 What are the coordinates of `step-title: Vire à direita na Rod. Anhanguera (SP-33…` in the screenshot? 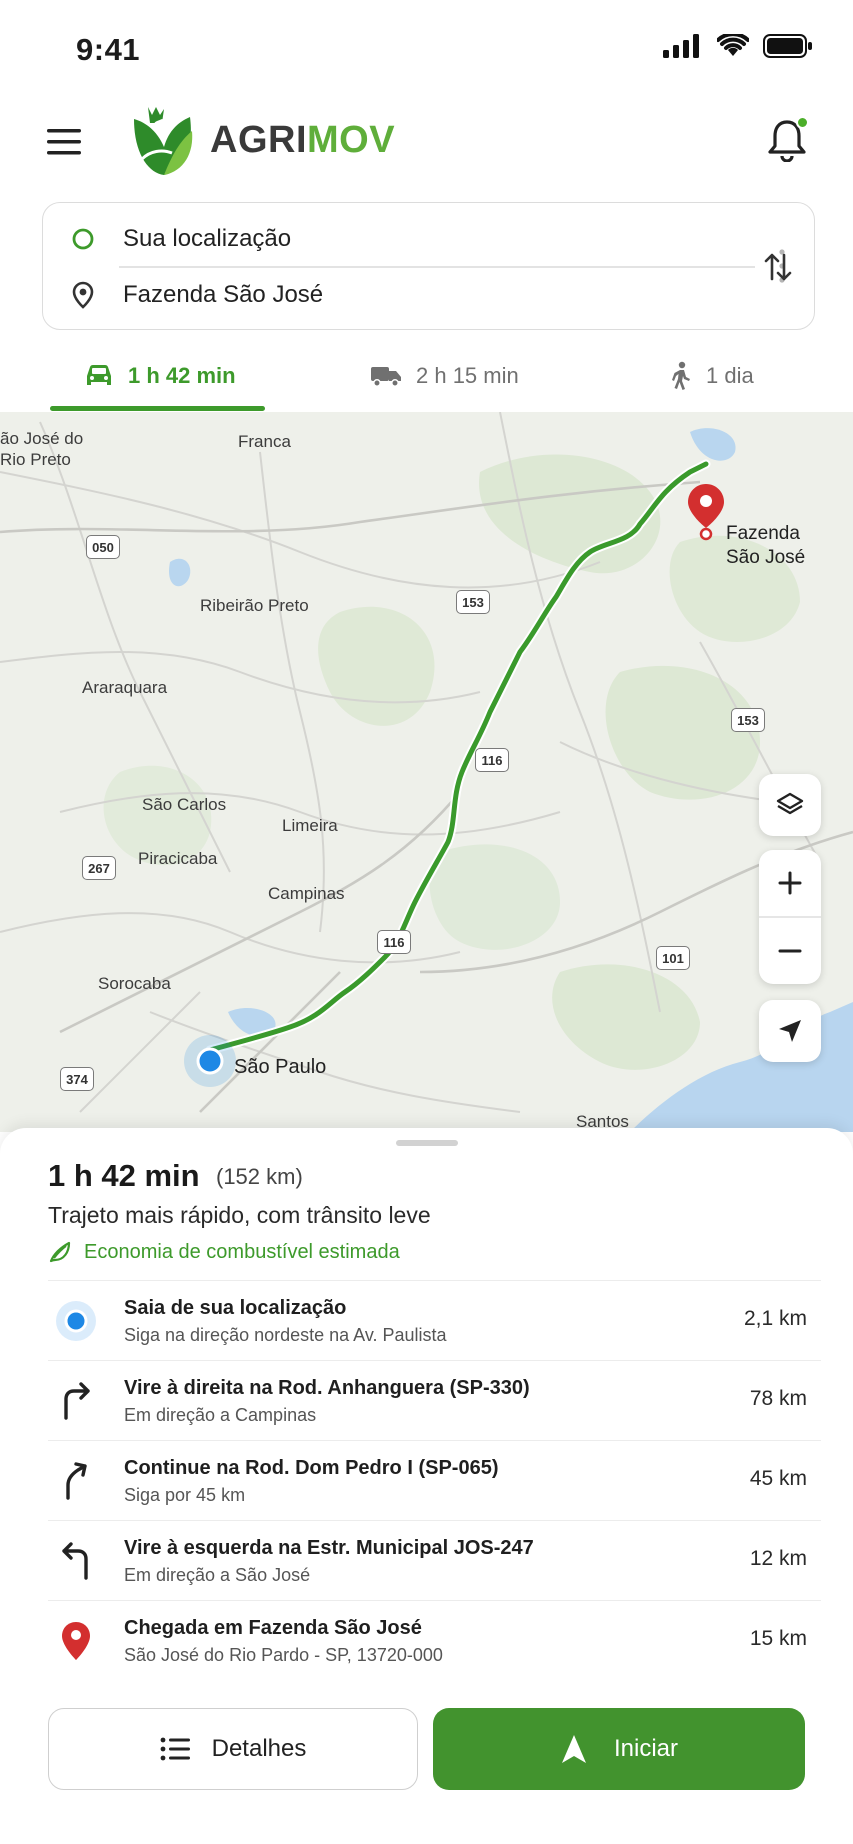 It's located at (327, 1388).